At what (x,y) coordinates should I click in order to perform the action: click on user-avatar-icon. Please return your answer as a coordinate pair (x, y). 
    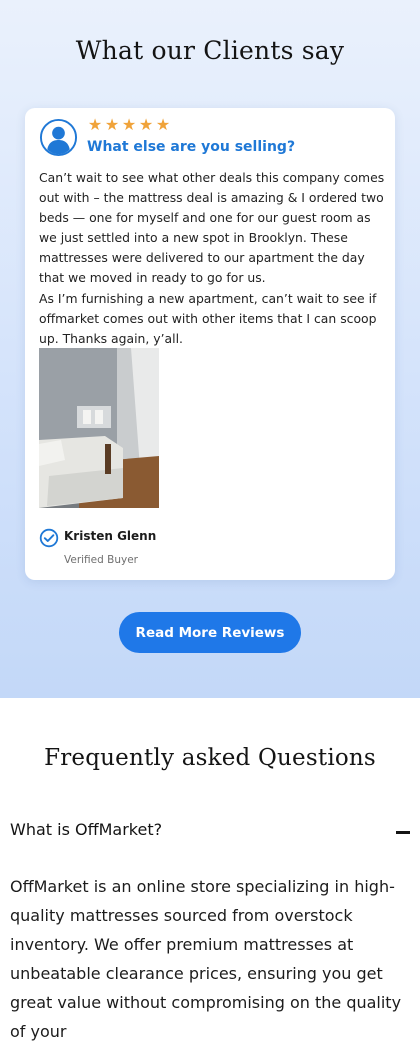
    Looking at the image, I should click on (58, 137).